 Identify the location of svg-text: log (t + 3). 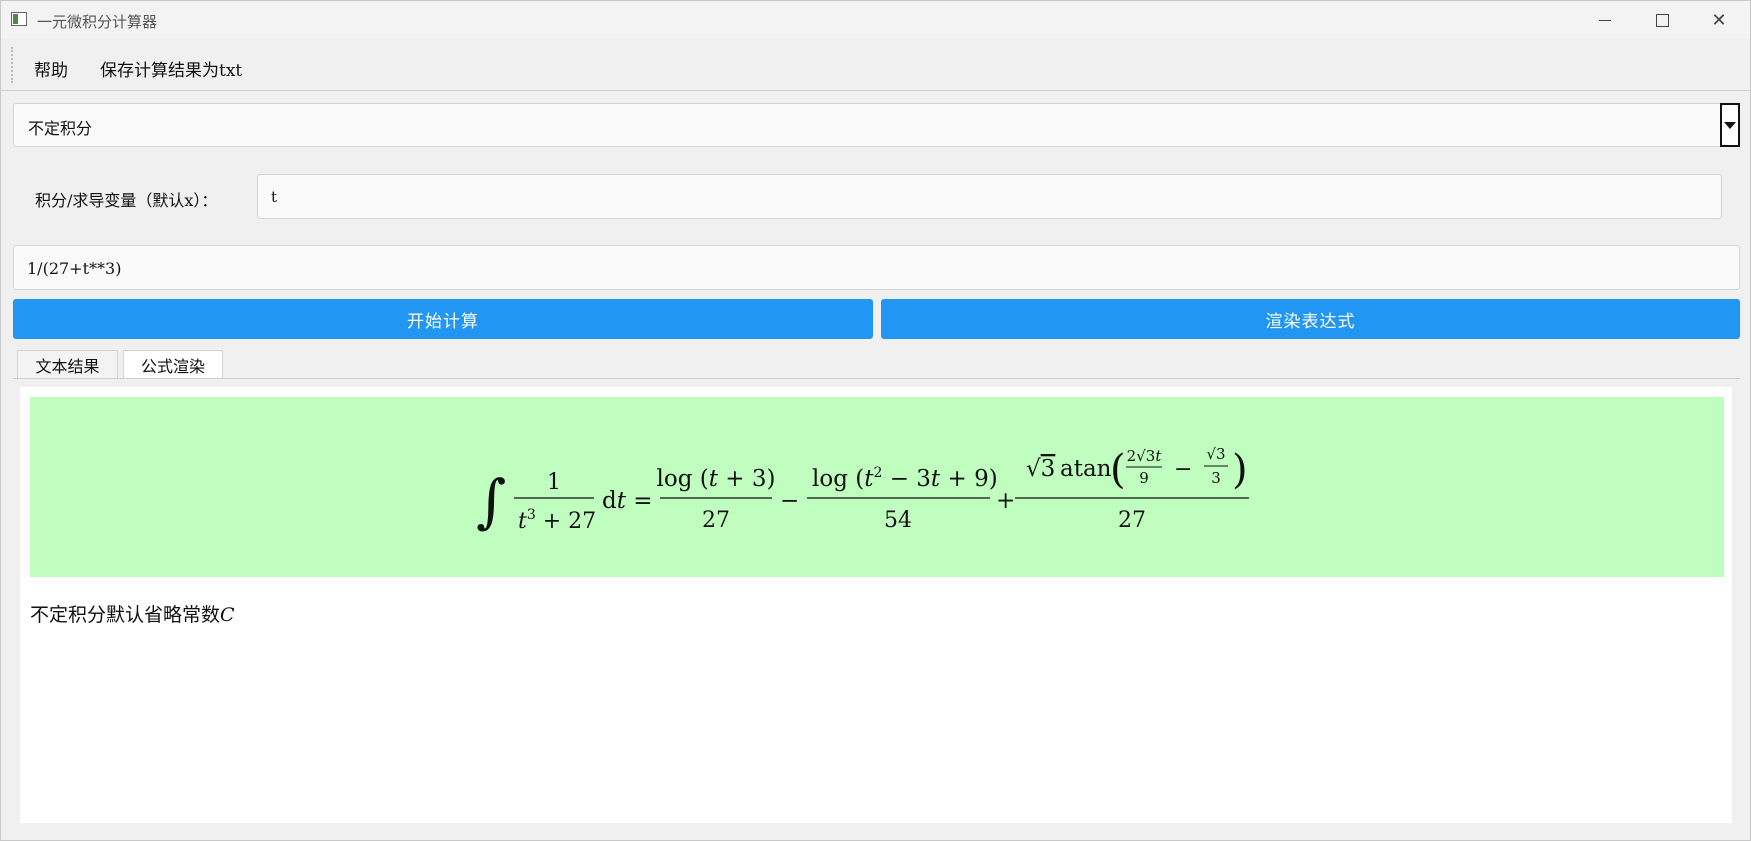
(716, 479).